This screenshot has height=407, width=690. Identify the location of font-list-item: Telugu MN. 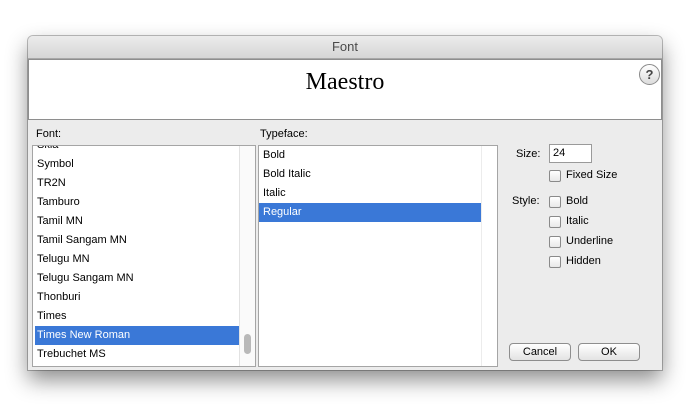
(138, 259).